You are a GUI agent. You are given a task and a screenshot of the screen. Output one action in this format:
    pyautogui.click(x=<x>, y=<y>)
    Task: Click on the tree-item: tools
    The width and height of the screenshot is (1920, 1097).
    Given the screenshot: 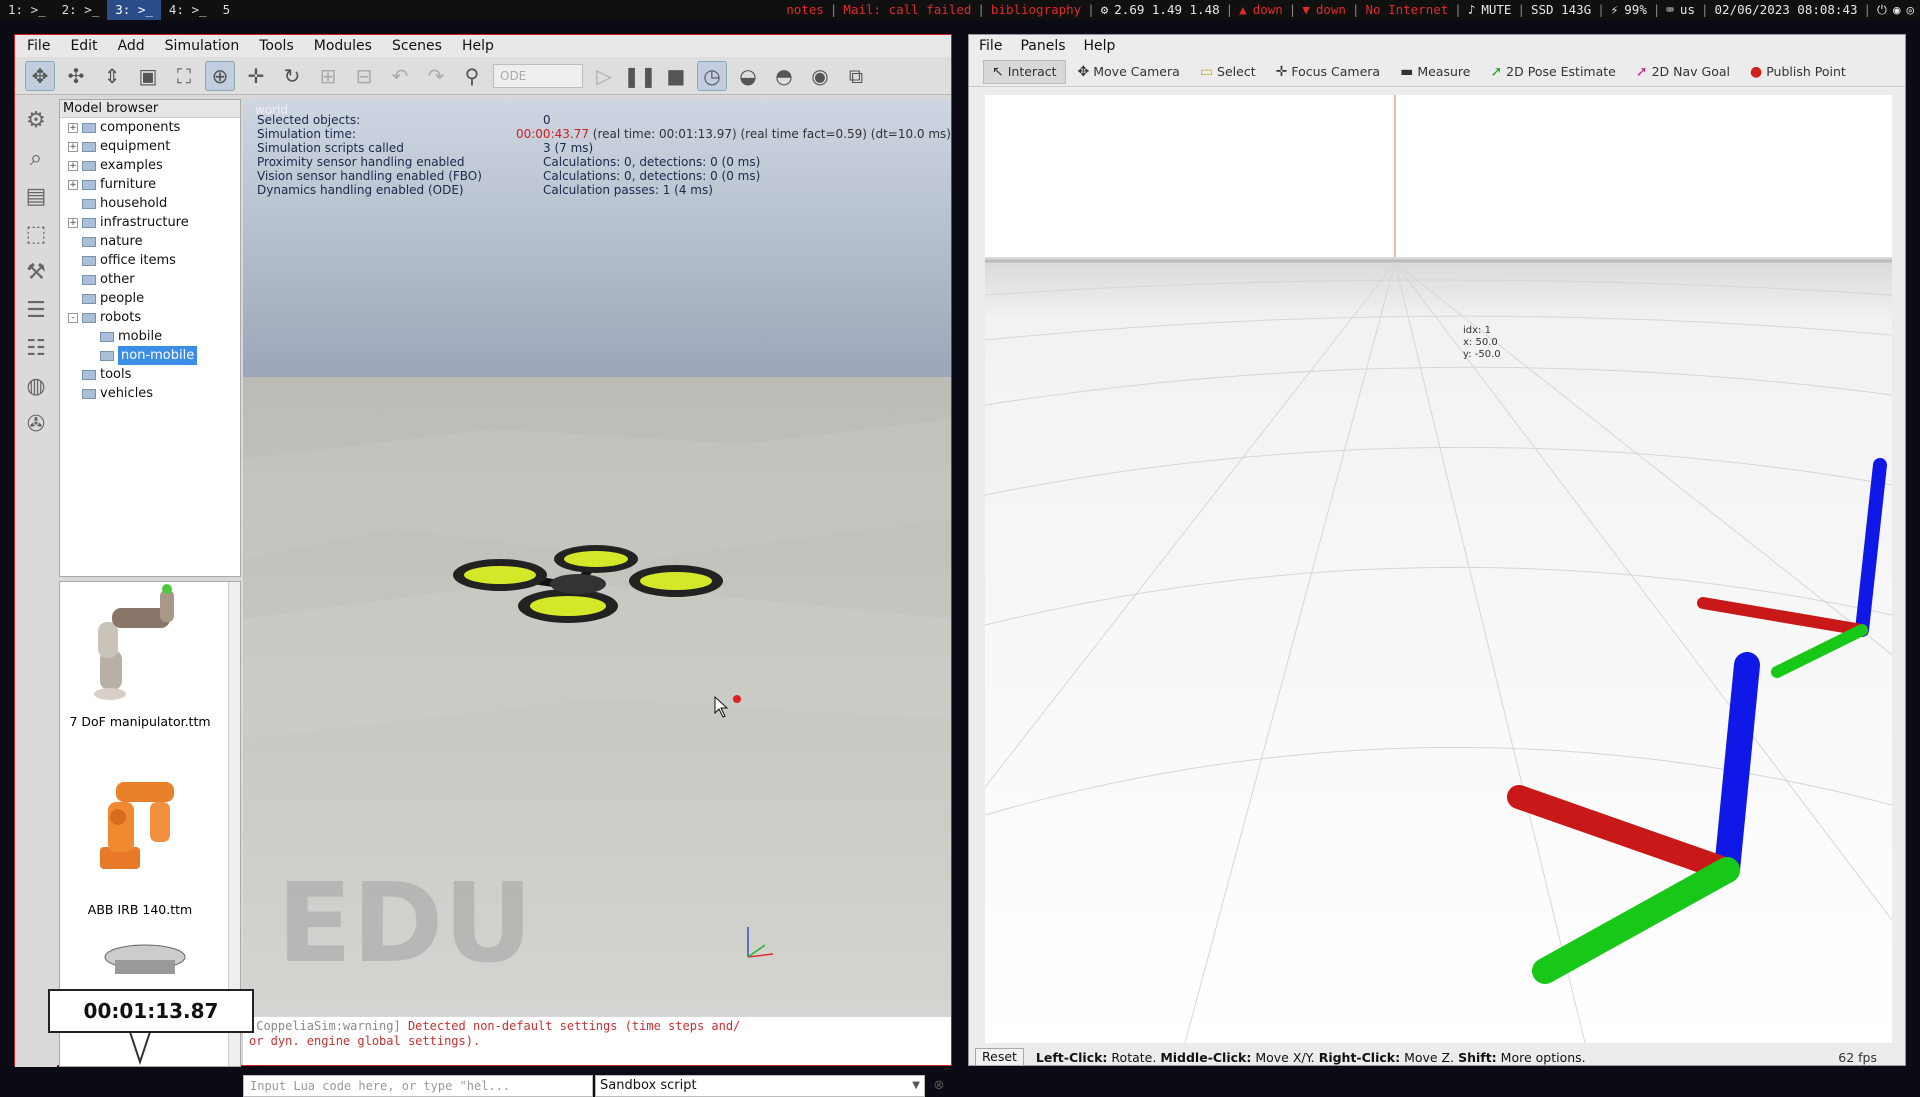 What is the action you would take?
    pyautogui.click(x=150, y=374)
    